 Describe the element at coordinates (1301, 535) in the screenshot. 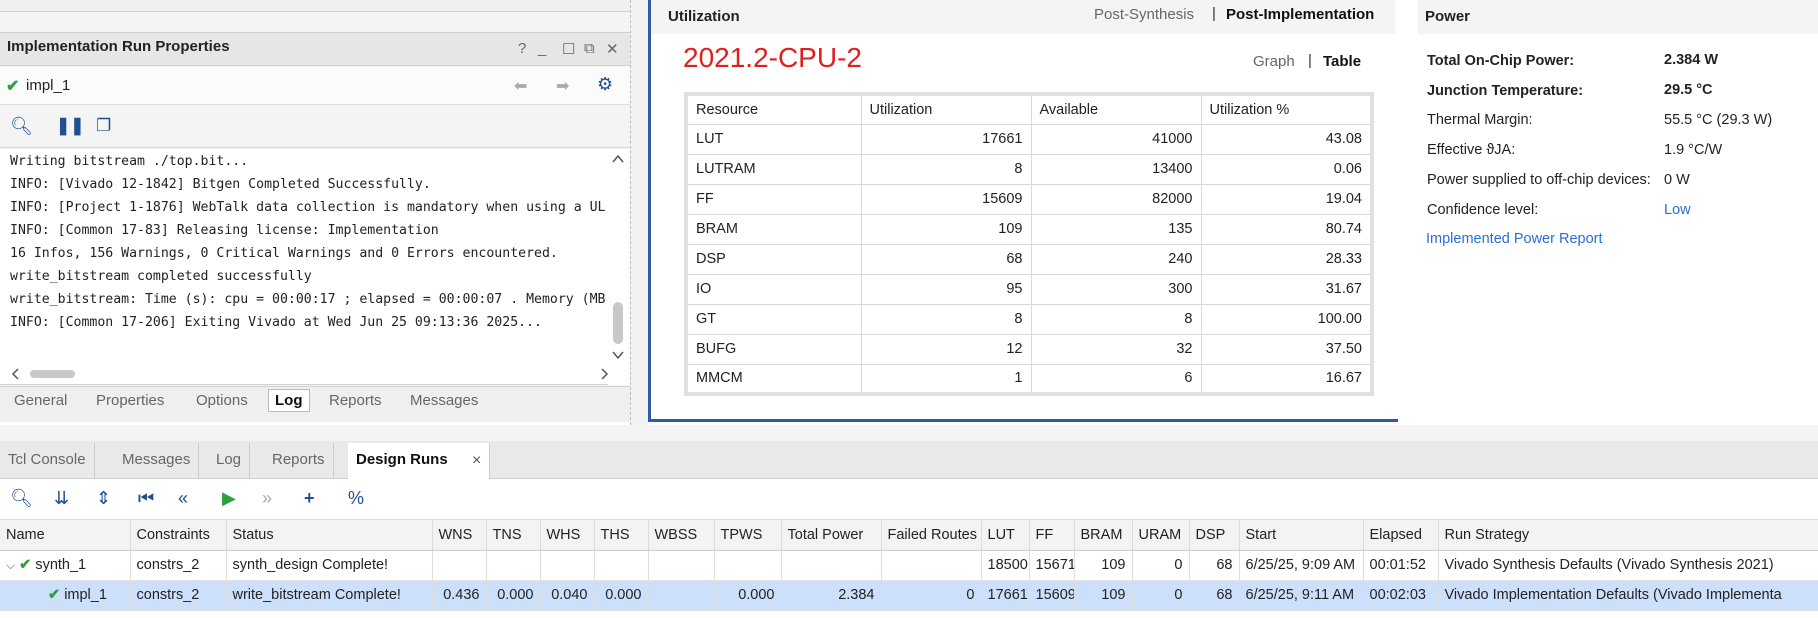

I see `col-start: Start` at that location.